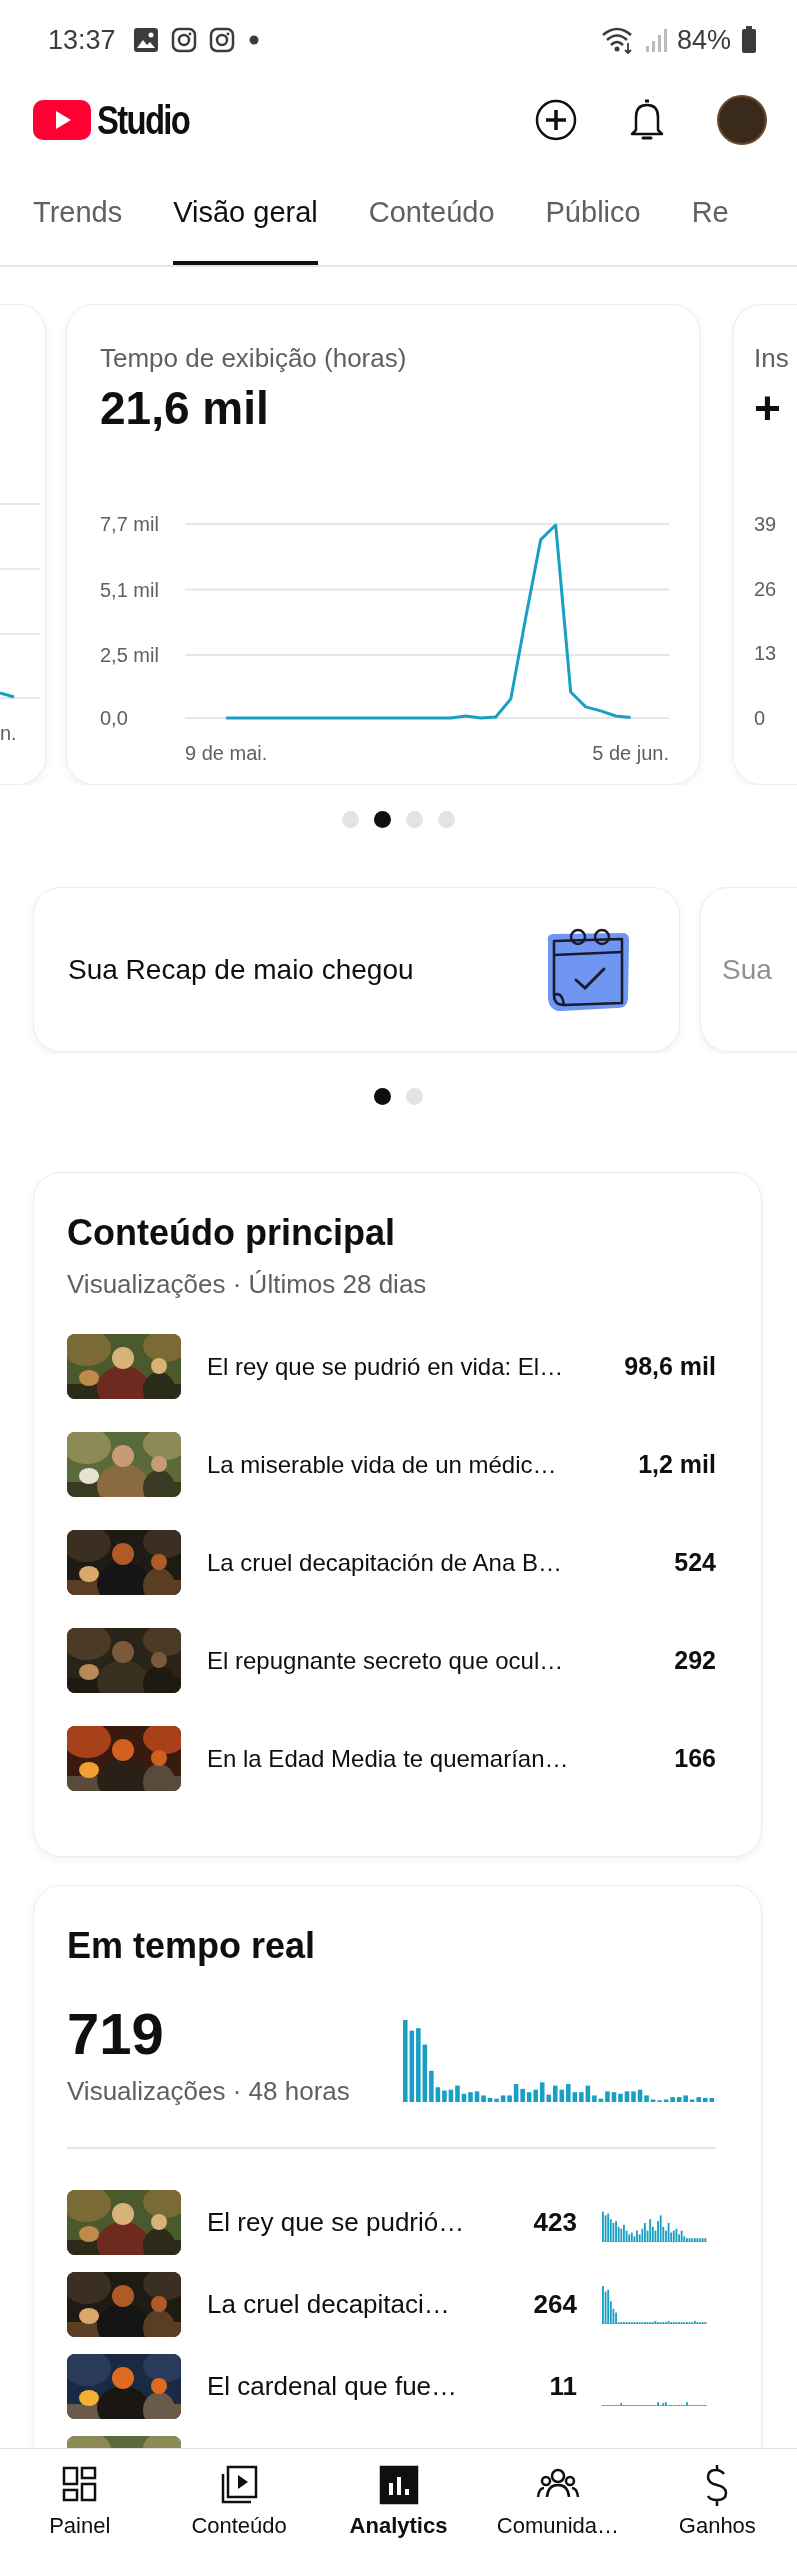 The height and width of the screenshot is (2560, 797). I want to click on tab: Conteúdo, so click(431, 212).